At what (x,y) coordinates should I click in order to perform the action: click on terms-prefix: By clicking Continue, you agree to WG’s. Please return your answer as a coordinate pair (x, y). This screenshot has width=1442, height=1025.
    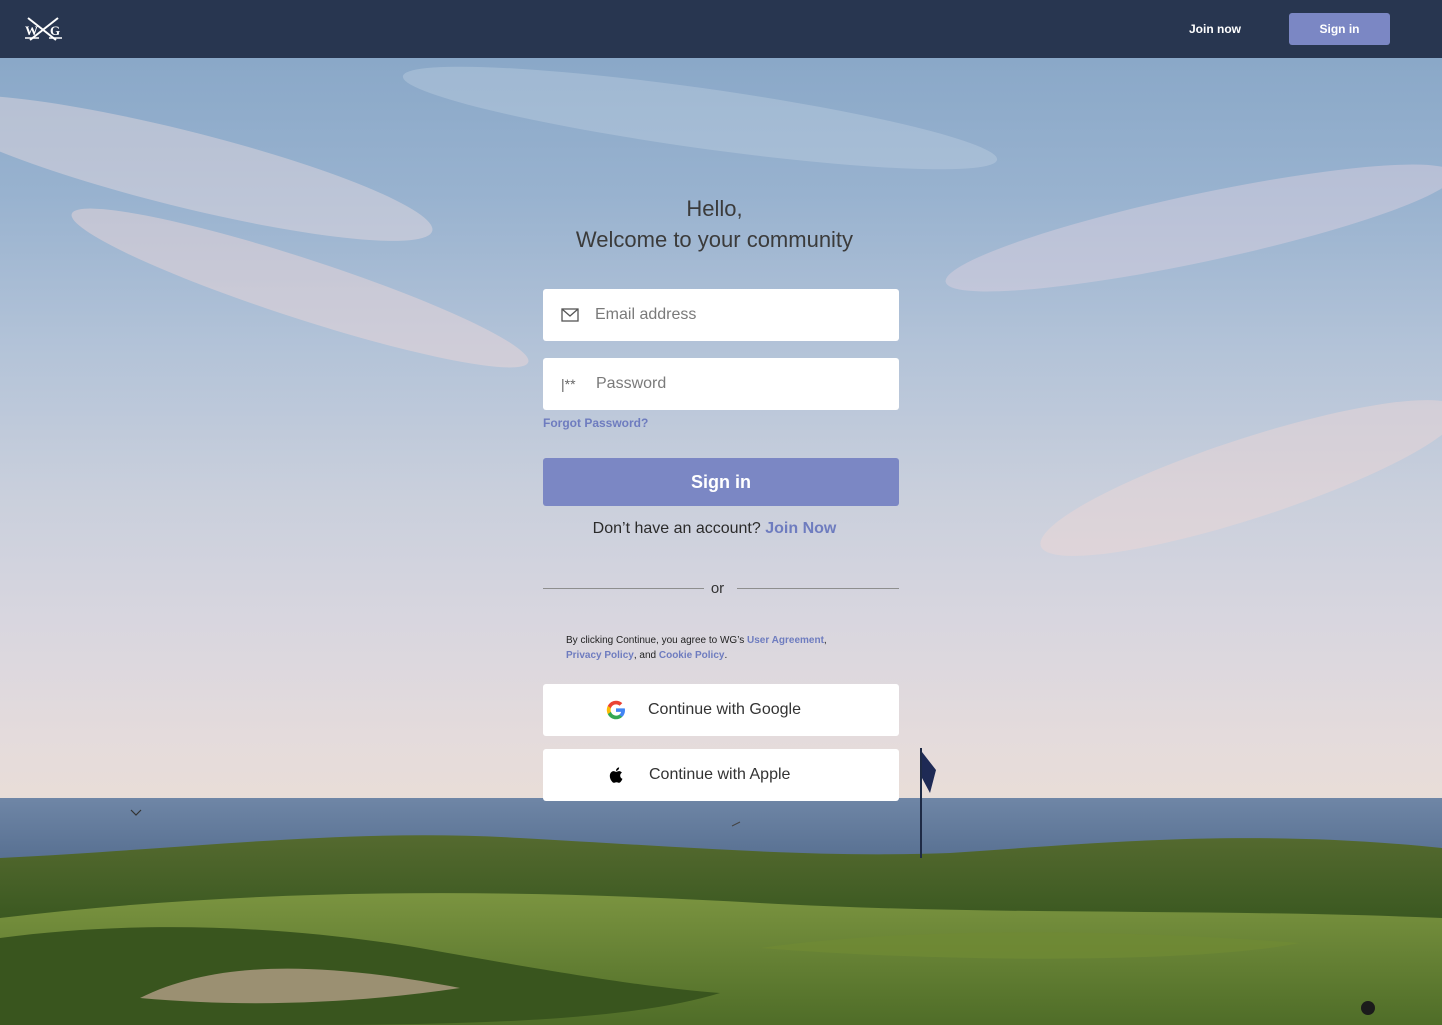
    Looking at the image, I should click on (657, 640).